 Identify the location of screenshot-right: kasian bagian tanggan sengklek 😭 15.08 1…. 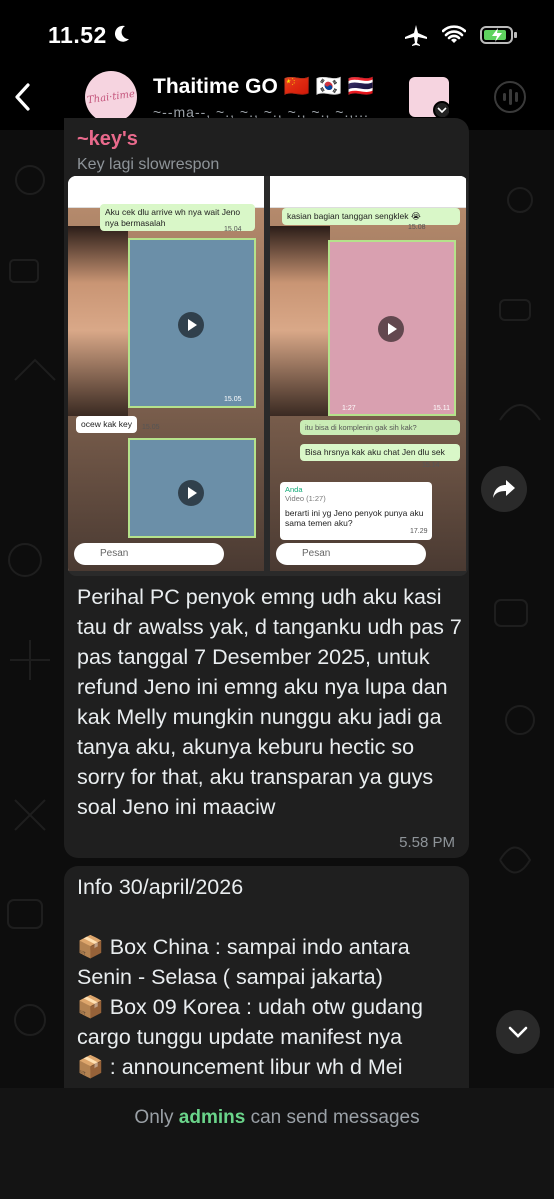
(368, 373).